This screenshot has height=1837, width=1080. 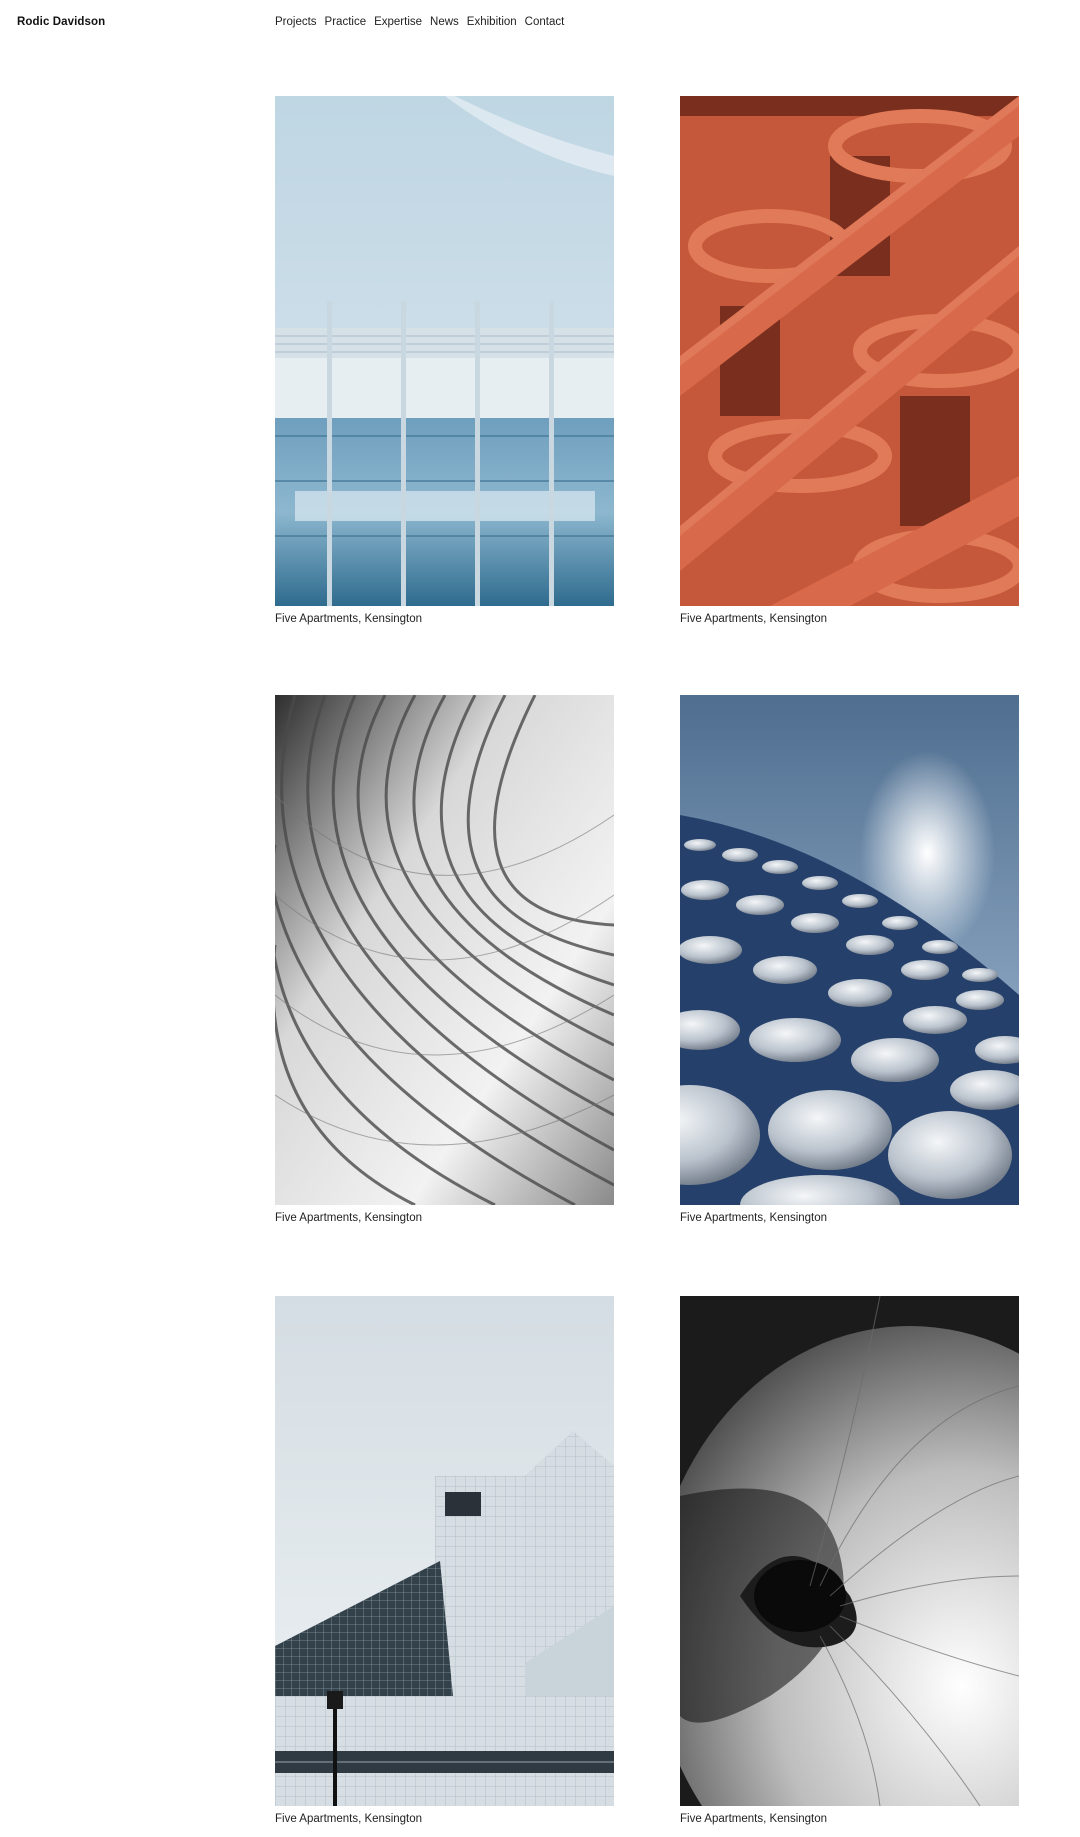 What do you see at coordinates (492, 22) in the screenshot?
I see `nav-exhibition: Exhibition` at bounding box center [492, 22].